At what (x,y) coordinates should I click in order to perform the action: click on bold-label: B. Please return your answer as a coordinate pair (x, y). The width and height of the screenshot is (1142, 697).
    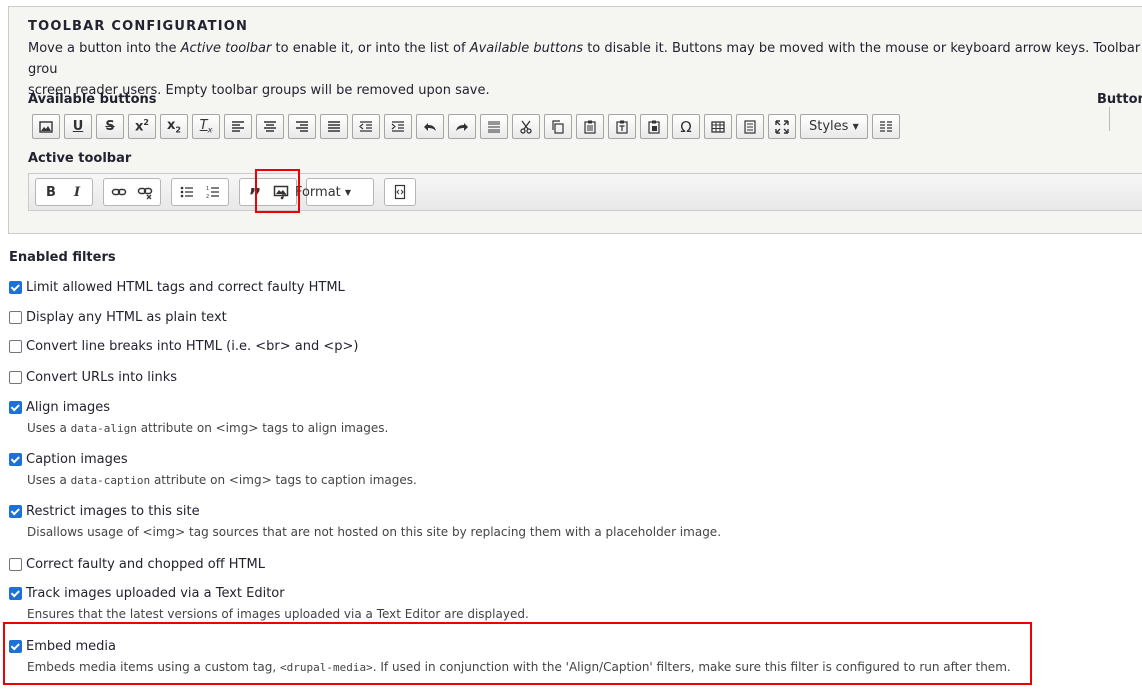
    Looking at the image, I should click on (51, 192).